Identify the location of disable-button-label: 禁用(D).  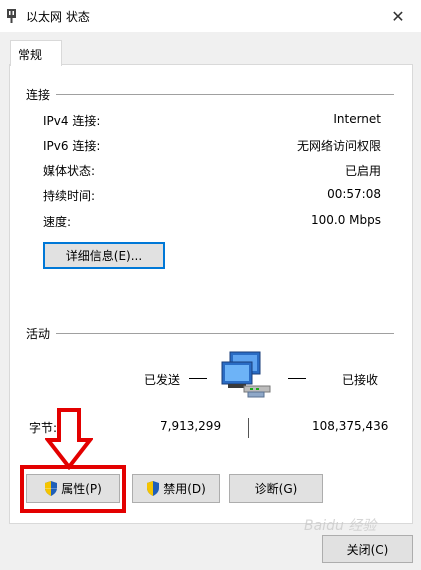
(184, 489).